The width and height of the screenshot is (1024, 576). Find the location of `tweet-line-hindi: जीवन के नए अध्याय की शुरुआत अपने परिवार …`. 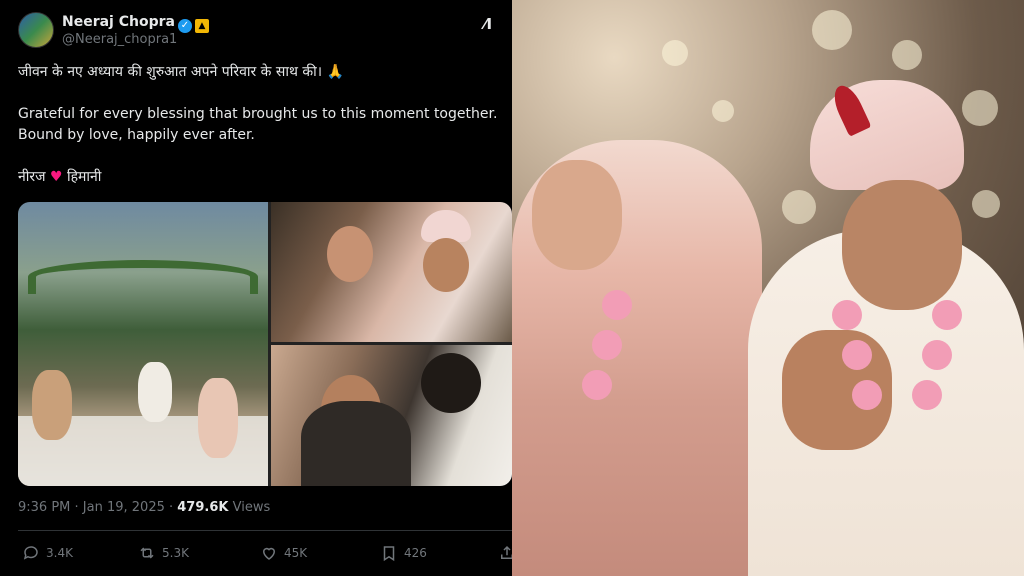

tweet-line-hindi: जीवन के नए अध्याय की शुरुआत अपने परिवार … is located at coordinates (181, 72).